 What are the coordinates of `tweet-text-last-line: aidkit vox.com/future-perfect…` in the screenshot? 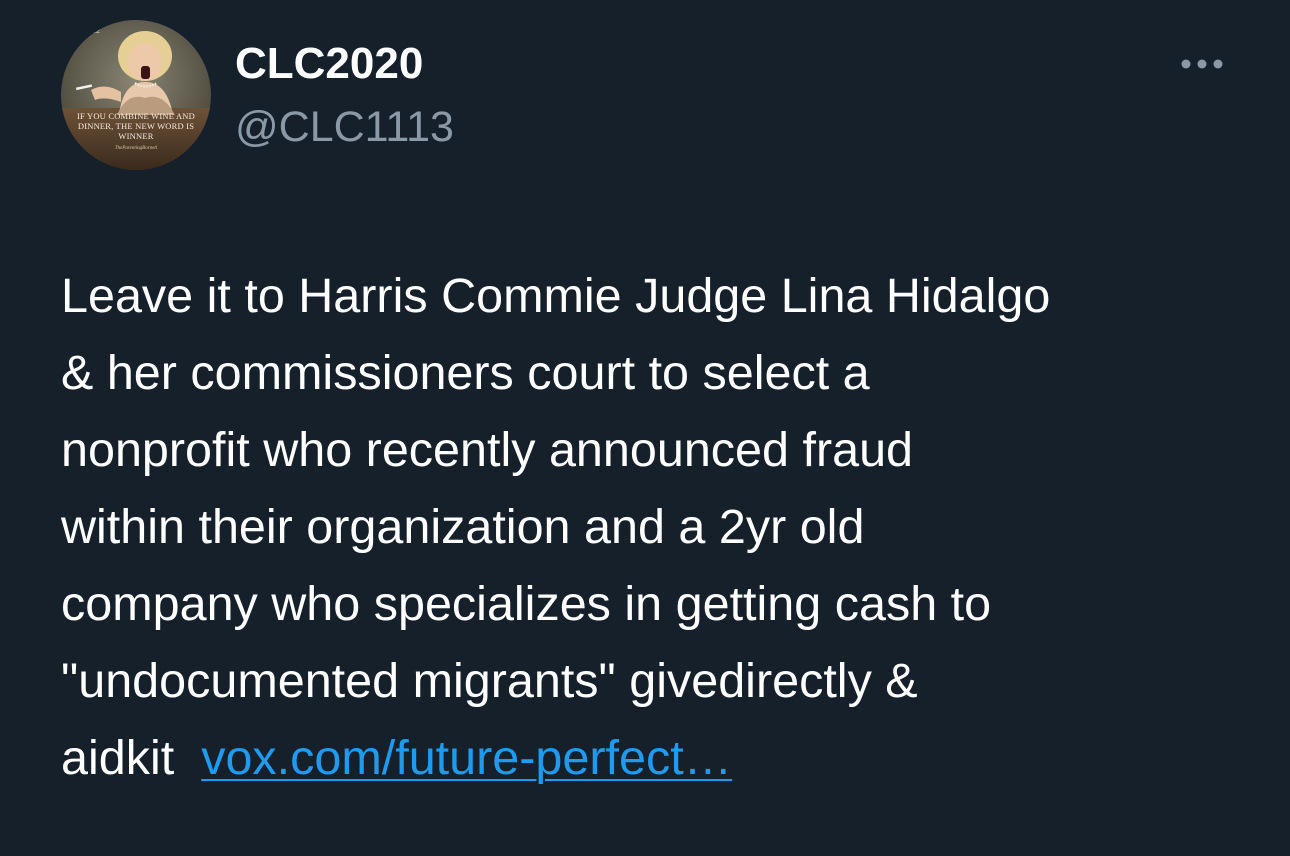 It's located at (651, 758).